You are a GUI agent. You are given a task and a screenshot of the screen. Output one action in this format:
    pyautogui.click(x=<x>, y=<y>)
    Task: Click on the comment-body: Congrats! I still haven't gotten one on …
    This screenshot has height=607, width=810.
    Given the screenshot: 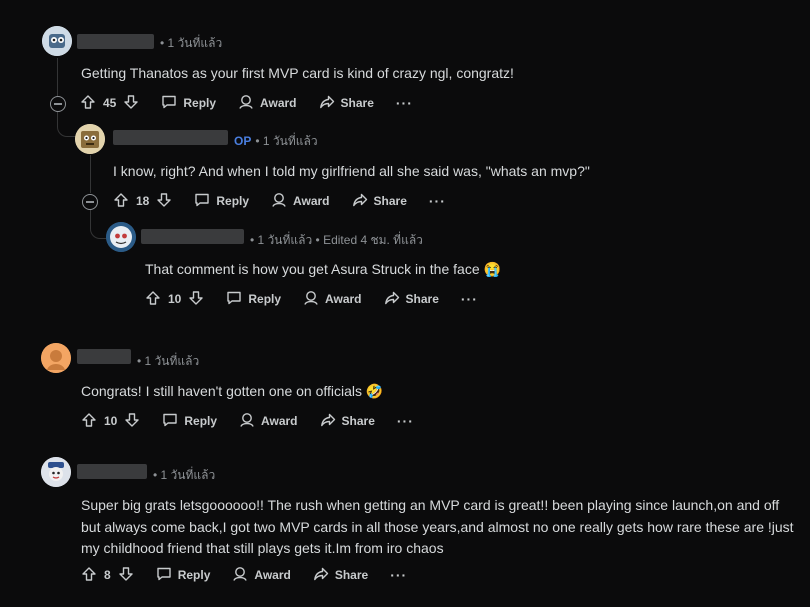 What is the action you would take?
    pyautogui.click(x=232, y=391)
    